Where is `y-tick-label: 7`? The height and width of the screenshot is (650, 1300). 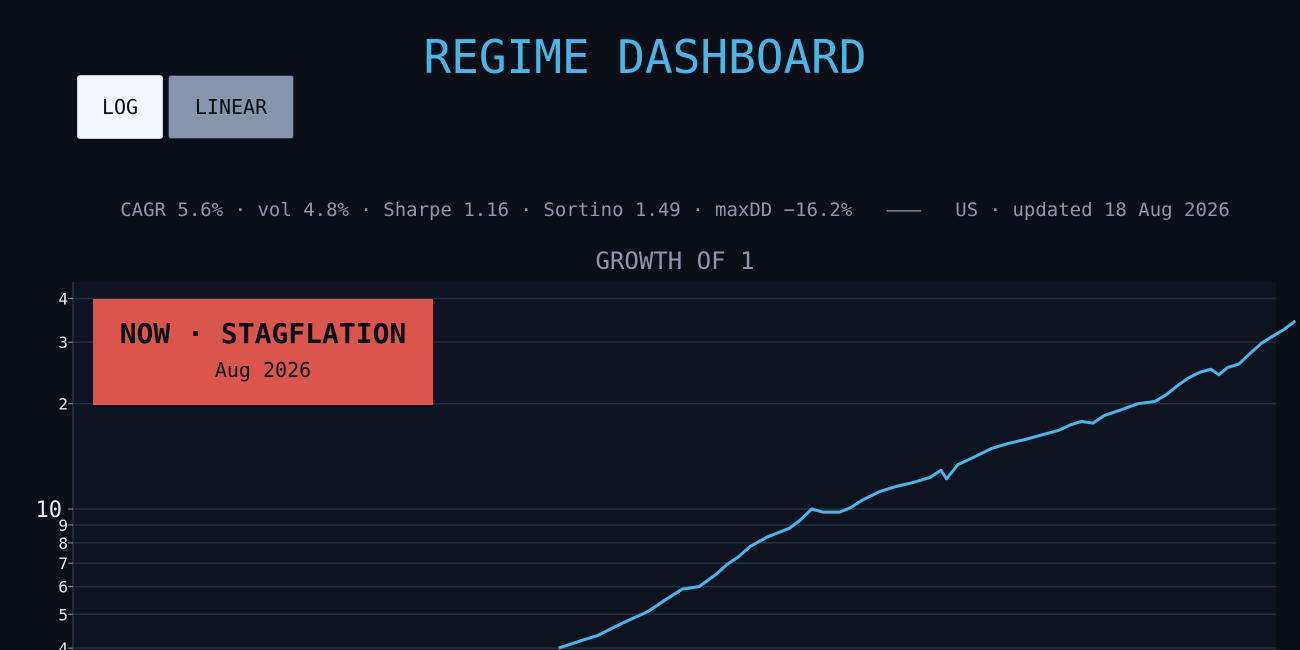
y-tick-label: 7 is located at coordinates (63, 563).